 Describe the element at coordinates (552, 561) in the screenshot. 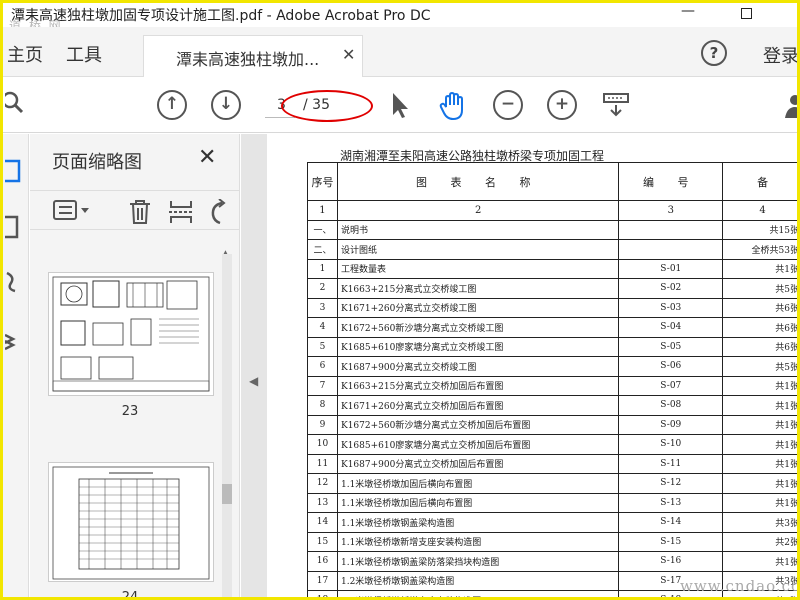

I see `table-row: 16 1.1米墩径桥墩钢盖梁防落梁挡块构造图 S-16 共1张` at that location.